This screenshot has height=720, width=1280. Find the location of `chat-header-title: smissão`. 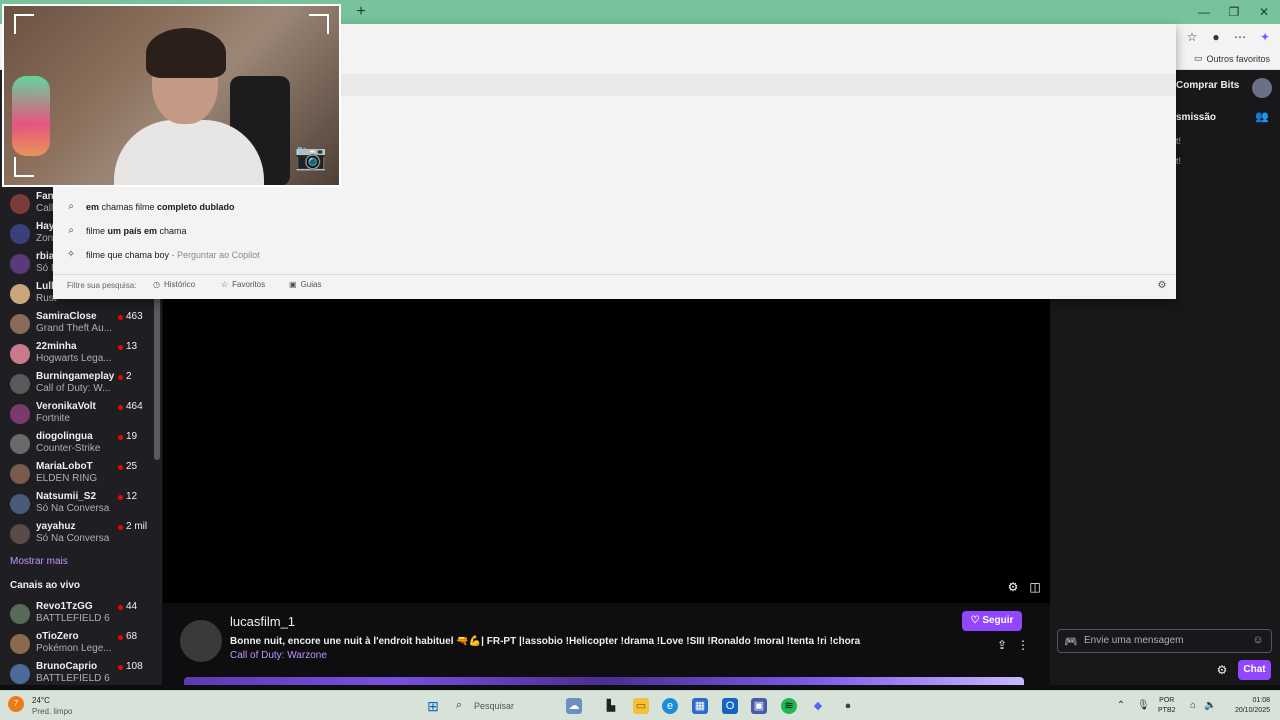

chat-header-title: smissão is located at coordinates (1196, 117).